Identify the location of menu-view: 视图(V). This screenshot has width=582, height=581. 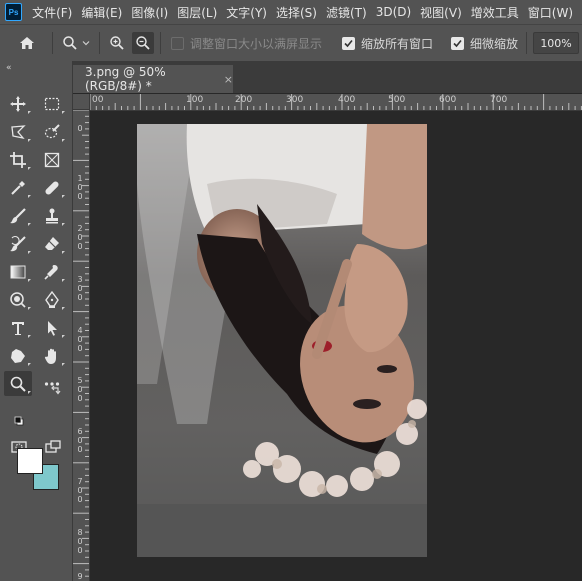
(441, 12).